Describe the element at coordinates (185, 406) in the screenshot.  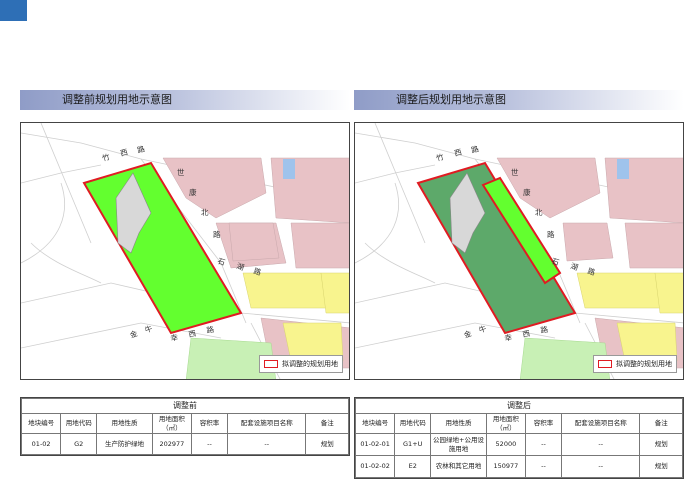
I see `table-title: 调整前` at that location.